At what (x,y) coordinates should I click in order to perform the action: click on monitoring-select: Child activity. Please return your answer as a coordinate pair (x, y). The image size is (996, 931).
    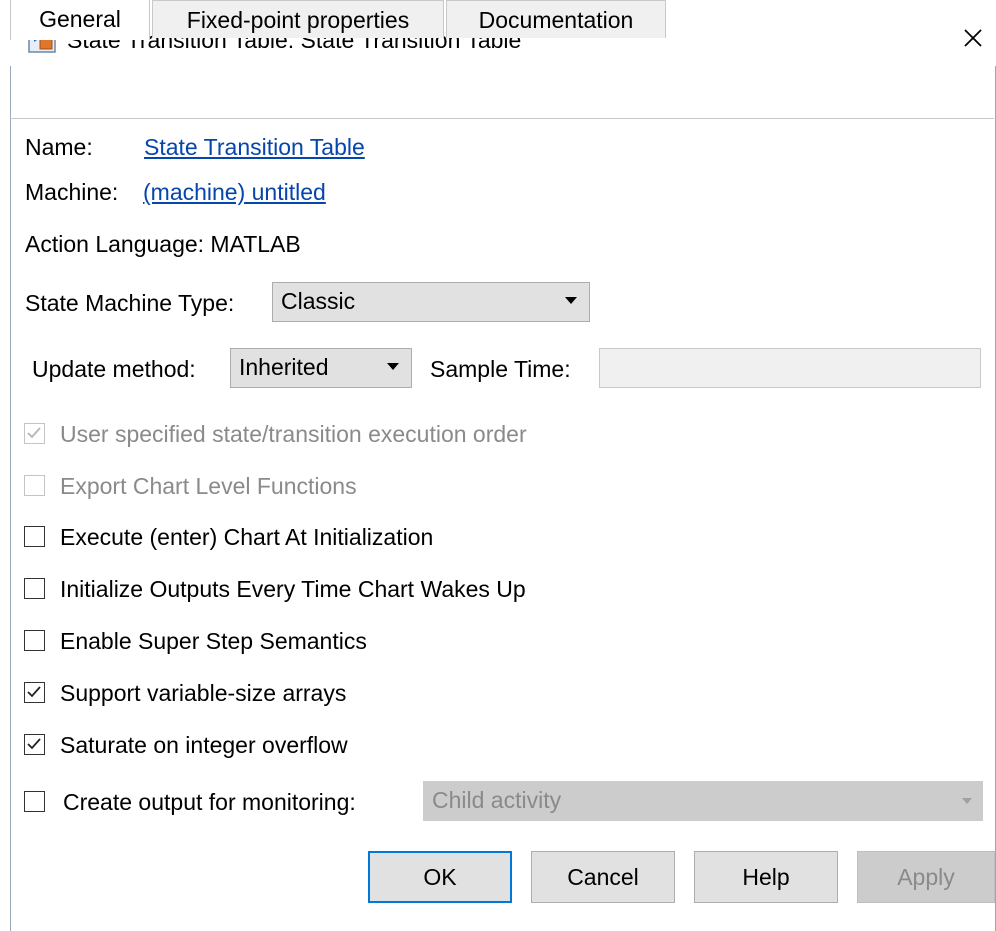
    Looking at the image, I should click on (703, 801).